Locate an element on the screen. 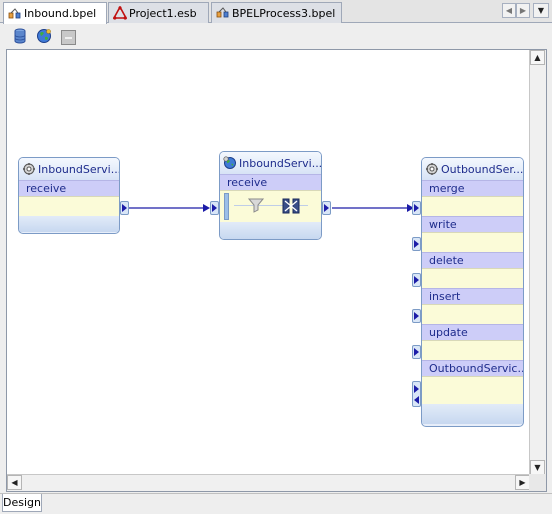 This screenshot has height=514, width=552. arrow-down-icon: ▼ is located at coordinates (537, 467).